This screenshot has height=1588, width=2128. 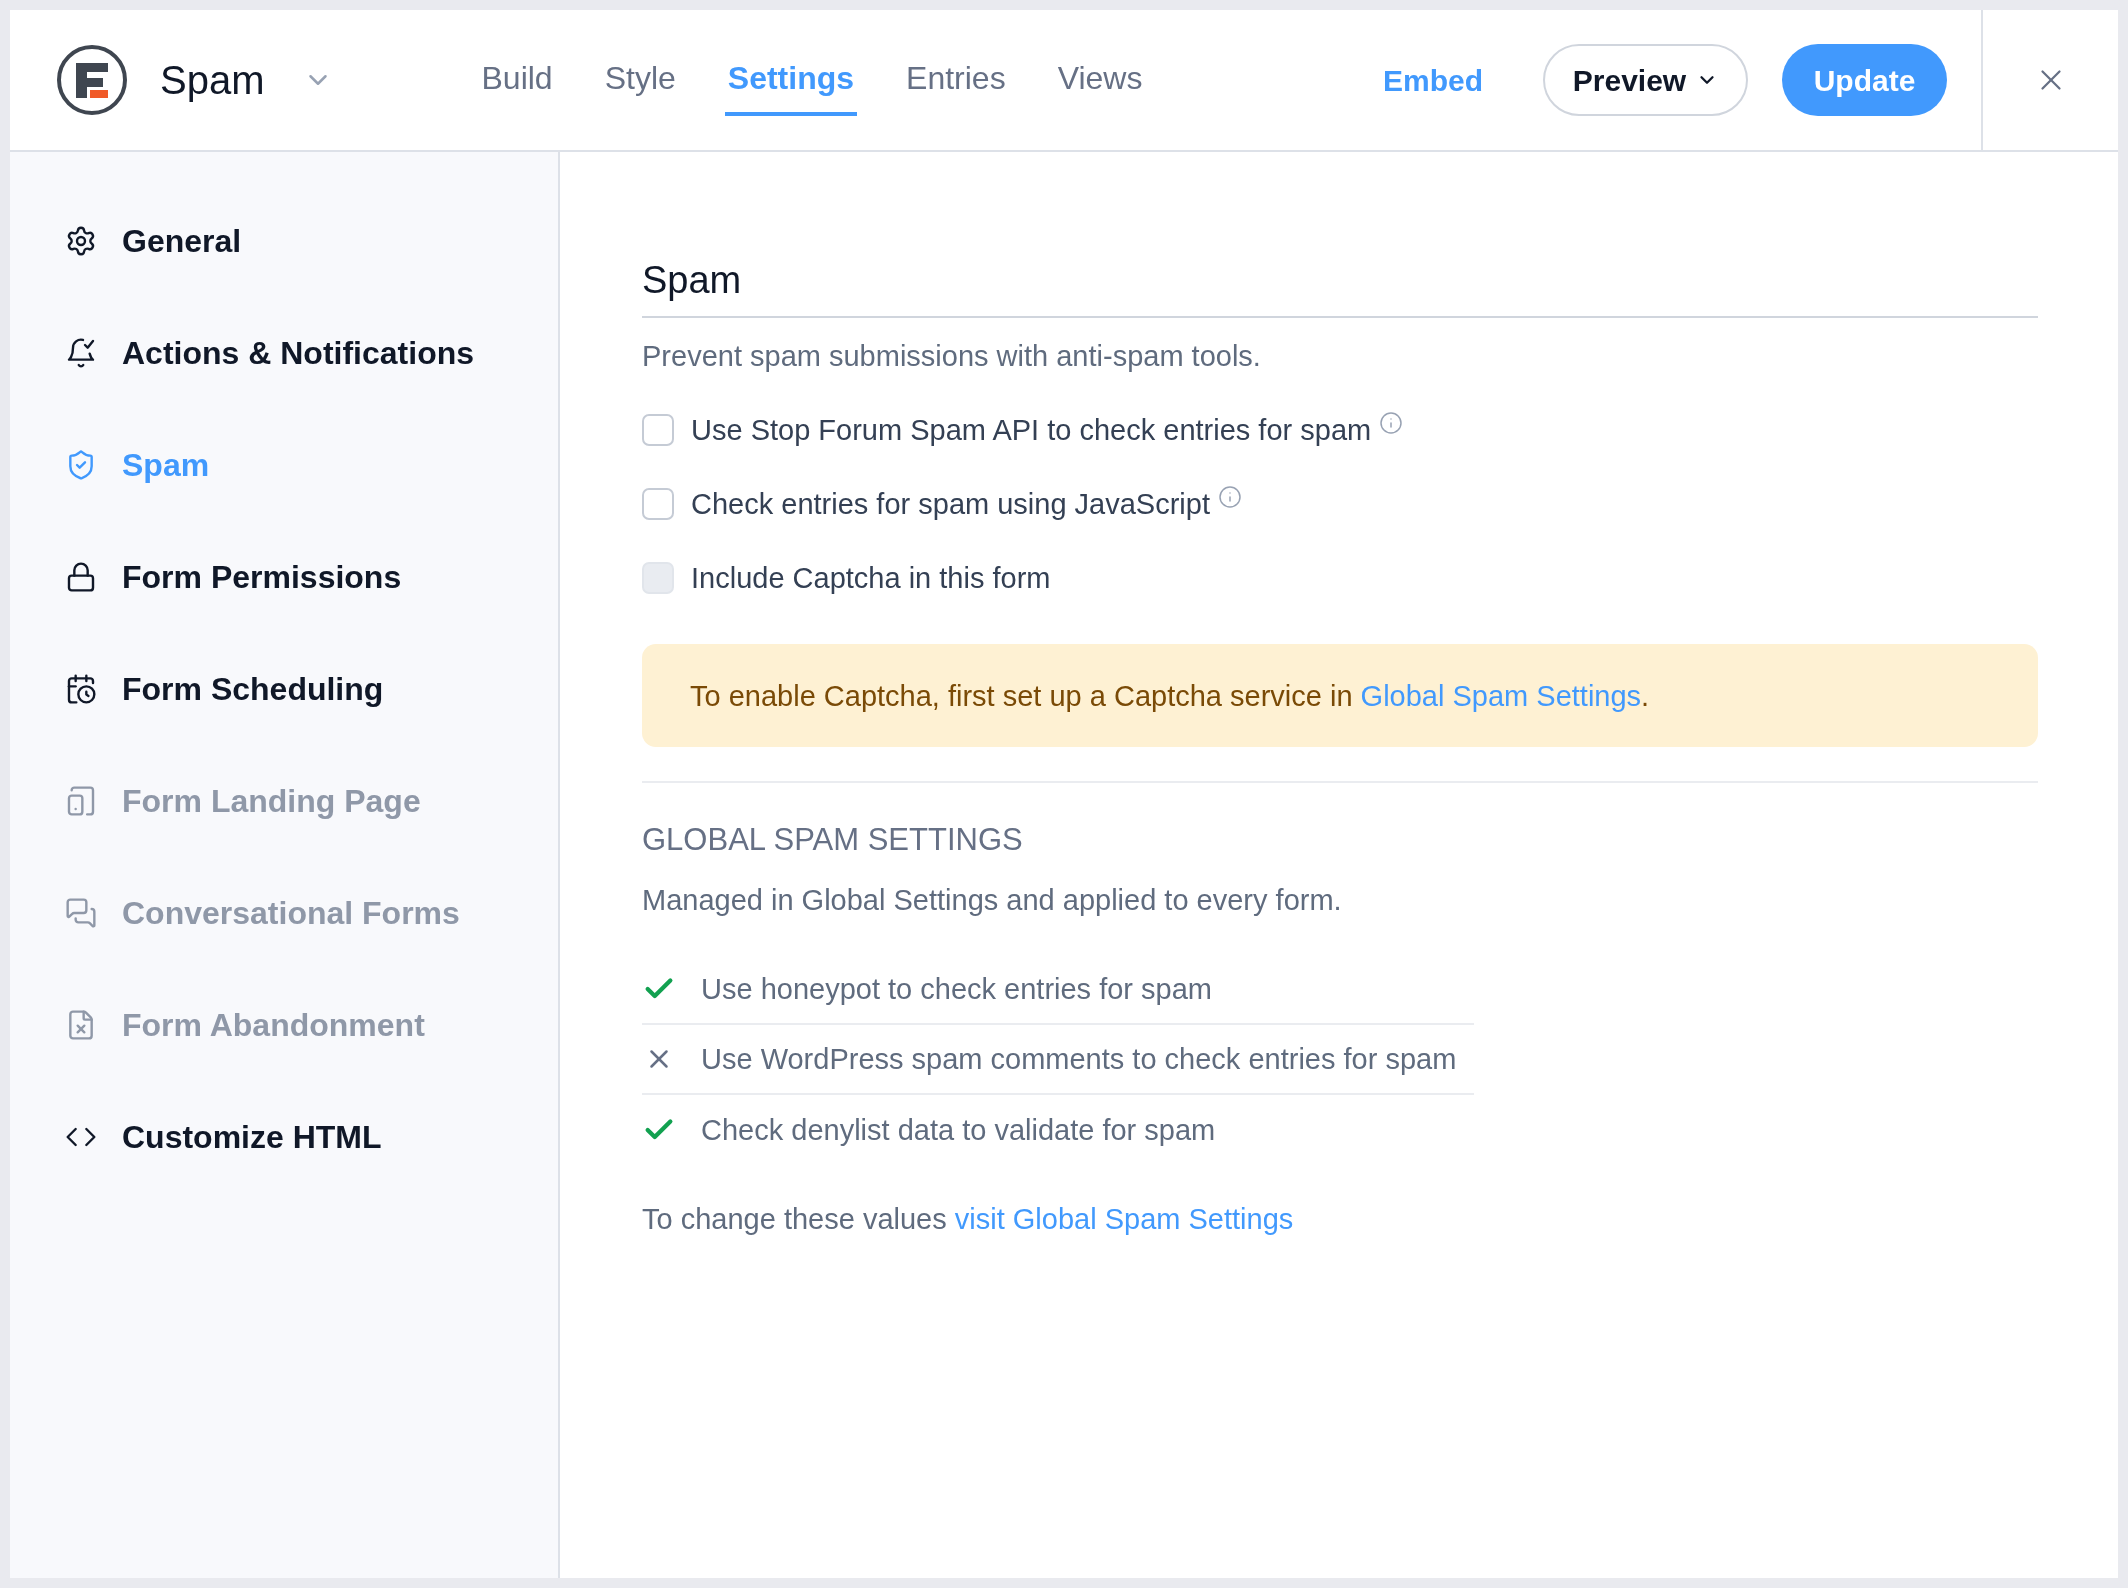 I want to click on tab: Entries, so click(x=956, y=80).